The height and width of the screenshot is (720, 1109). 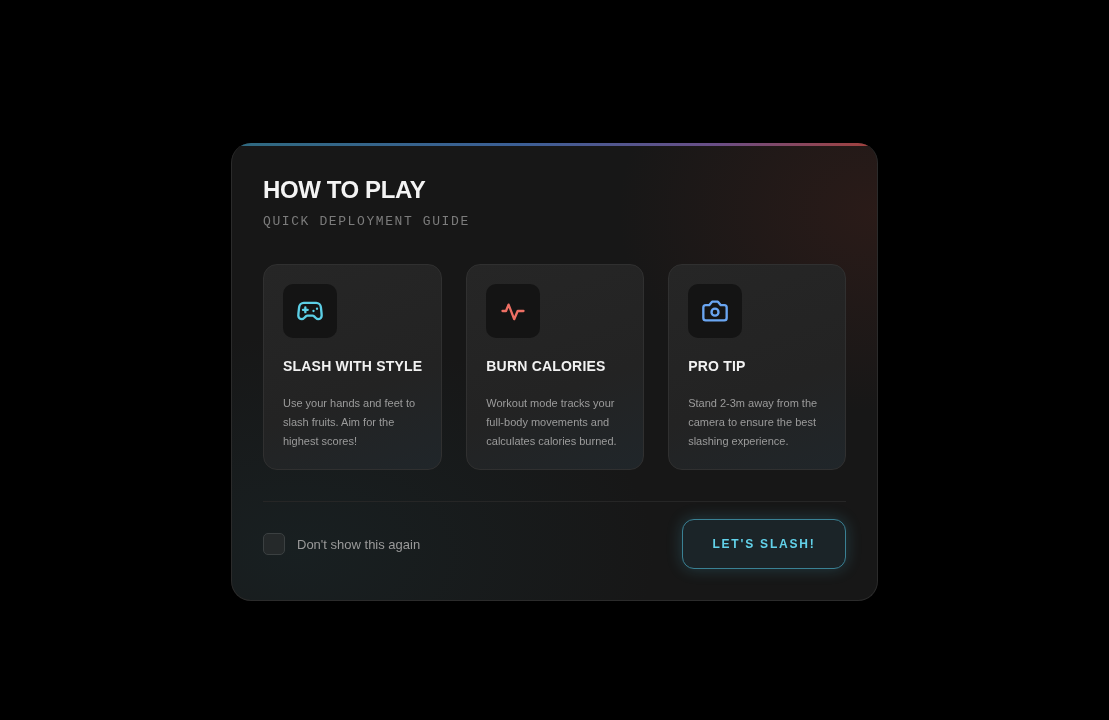 What do you see at coordinates (367, 222) in the screenshot?
I see `dialog-subtitle: QUICK DEPLOYMENT GUIDE` at bounding box center [367, 222].